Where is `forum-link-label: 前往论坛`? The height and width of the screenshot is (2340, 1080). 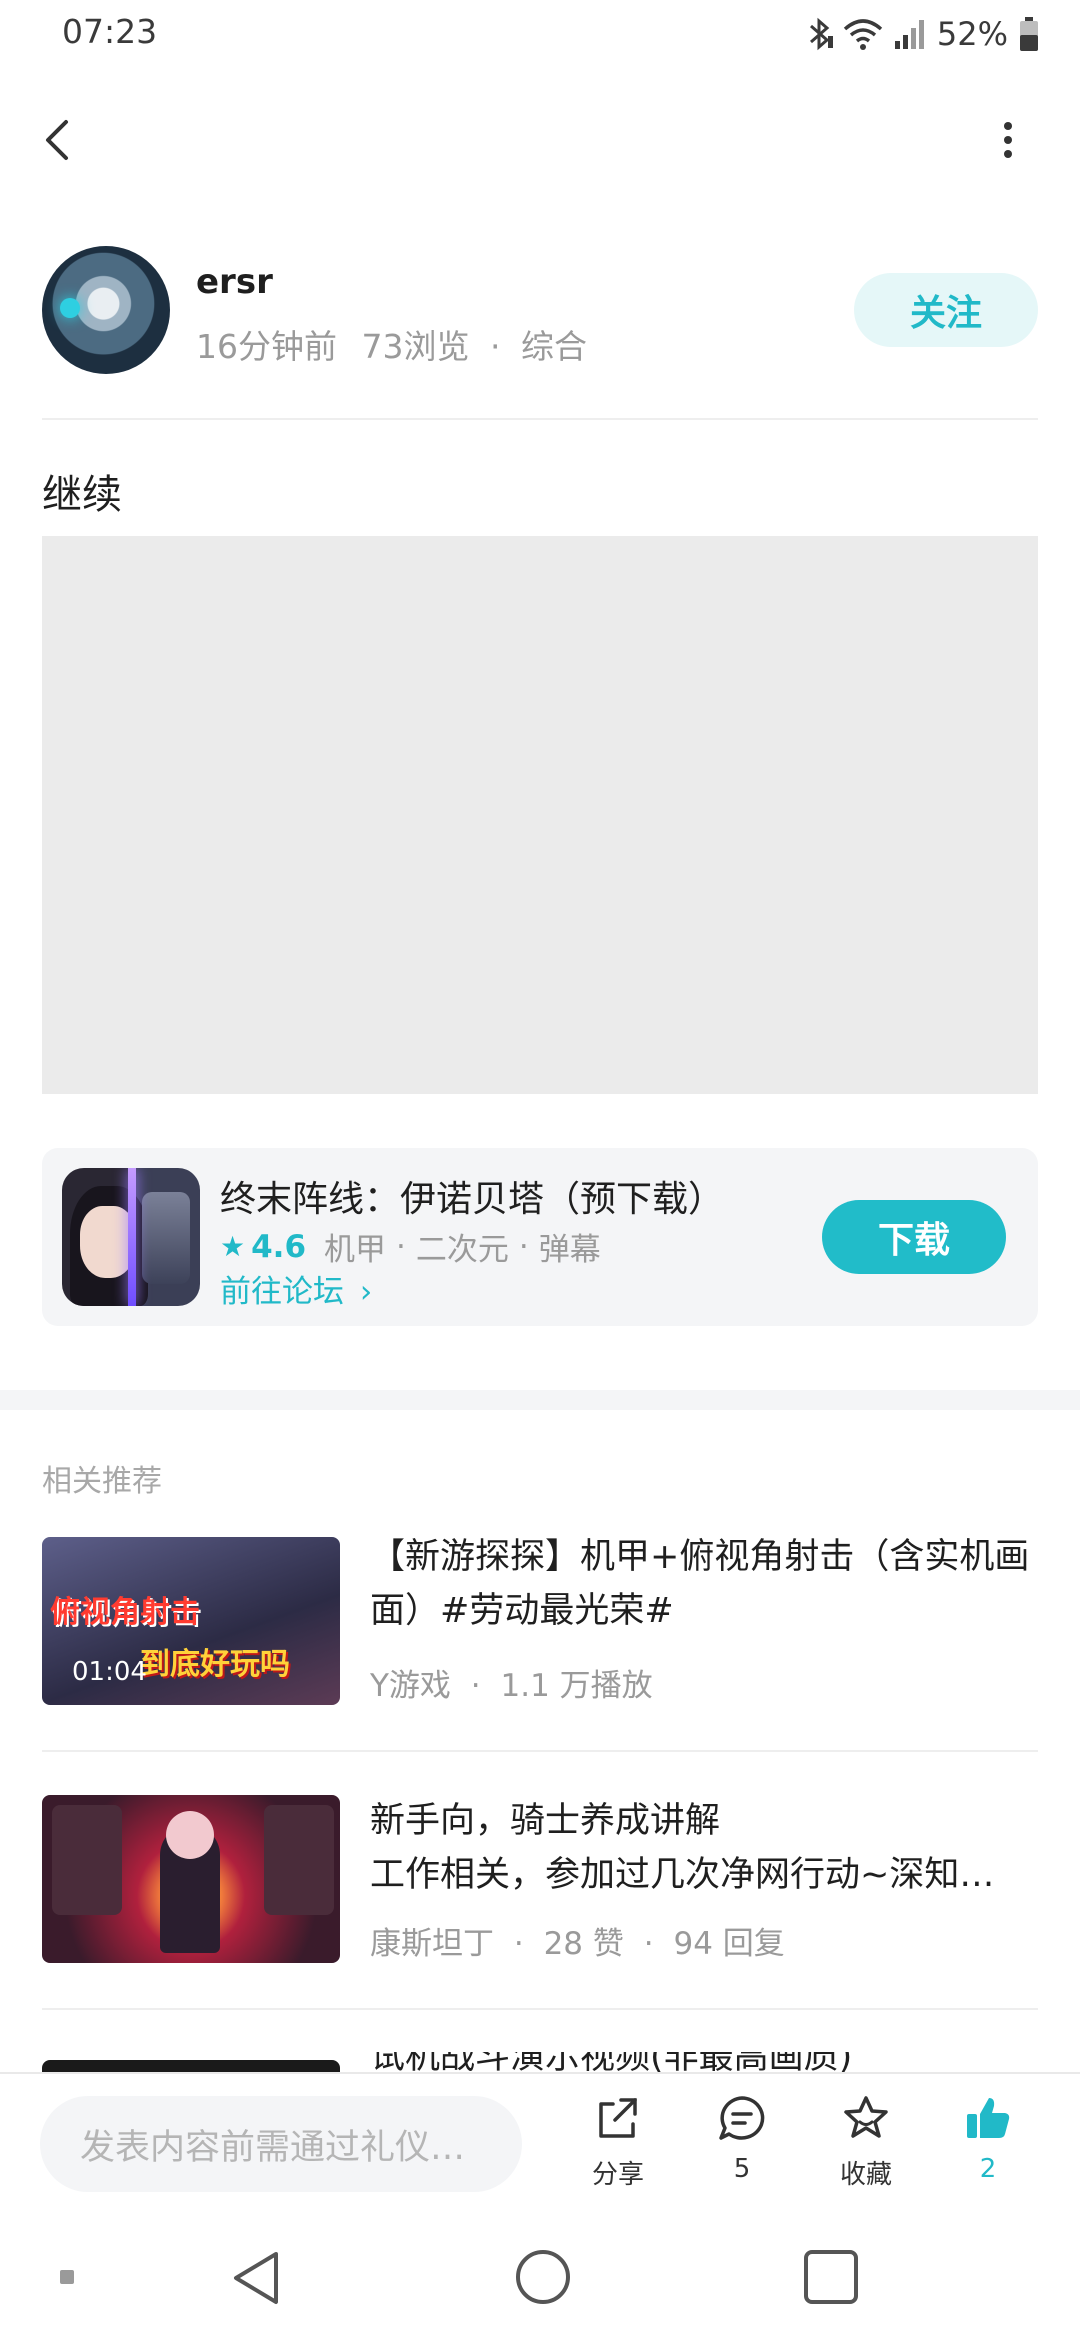
forum-link-label: 前往论坛 is located at coordinates (282, 1292).